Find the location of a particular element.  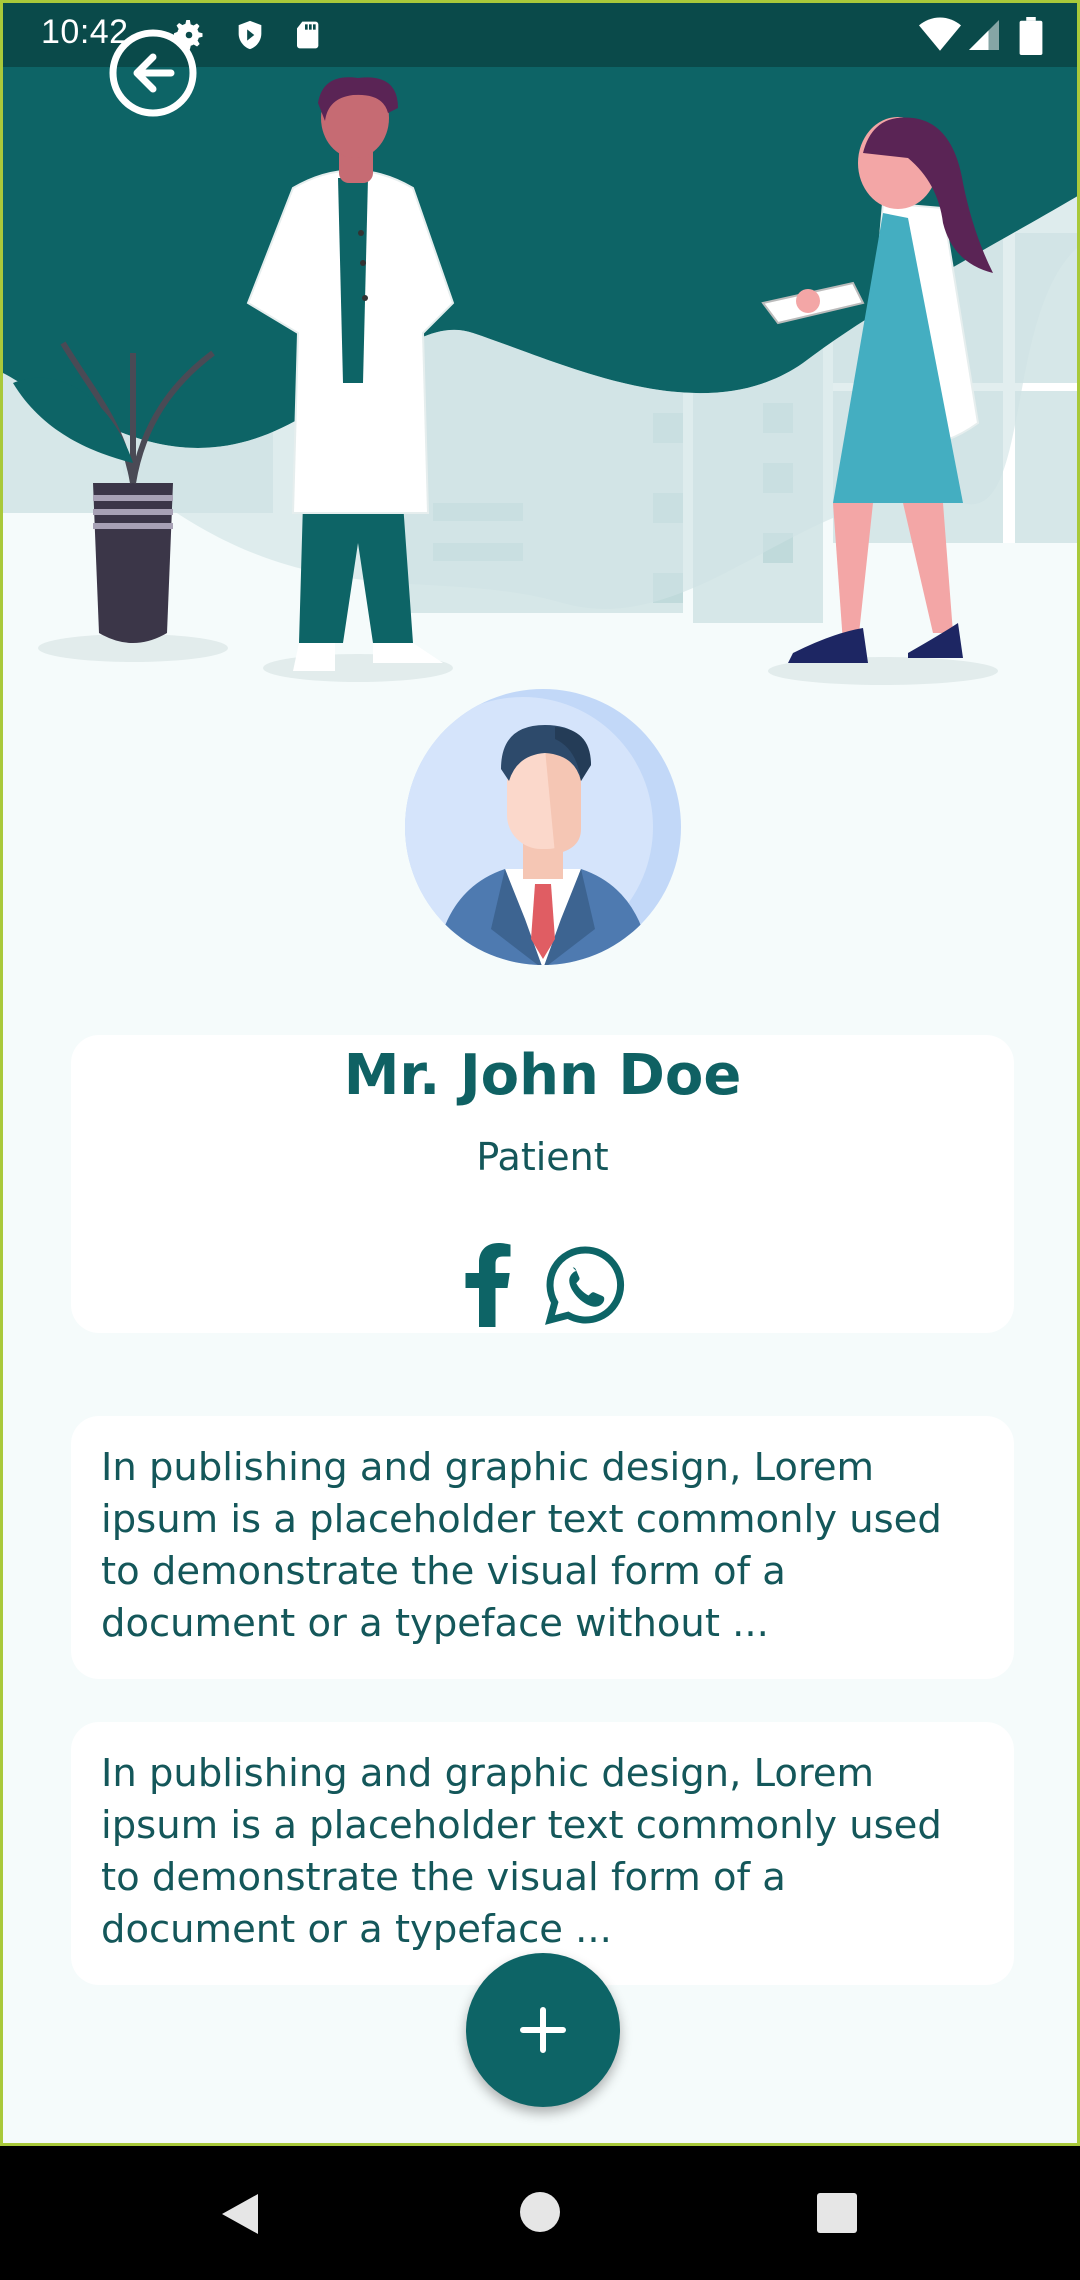

plus-icon is located at coordinates (543, 2030).